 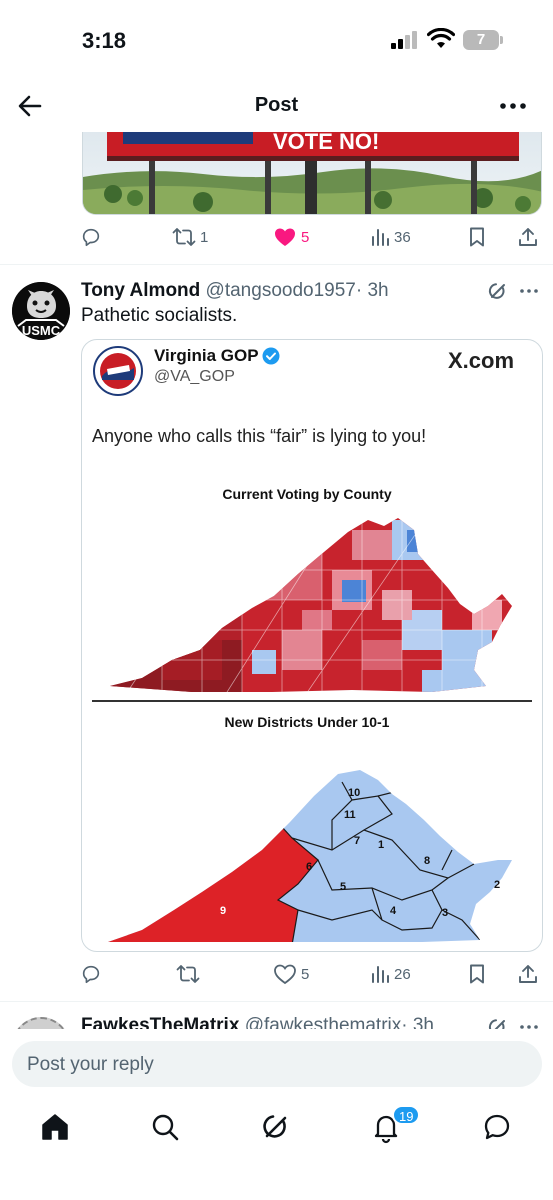 I want to click on status-bar: 3:18 7, so click(x=276, y=40).